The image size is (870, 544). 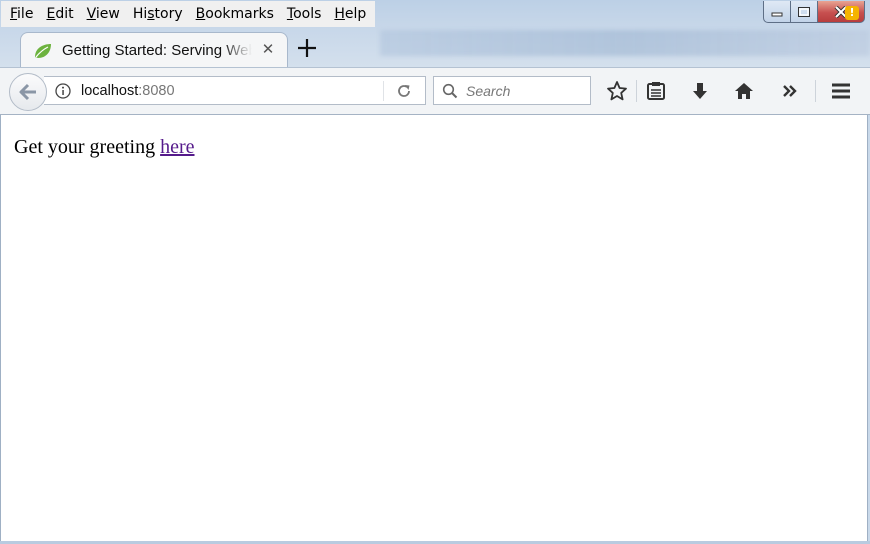 I want to click on tab-close-icon: ✕, so click(x=268, y=50).